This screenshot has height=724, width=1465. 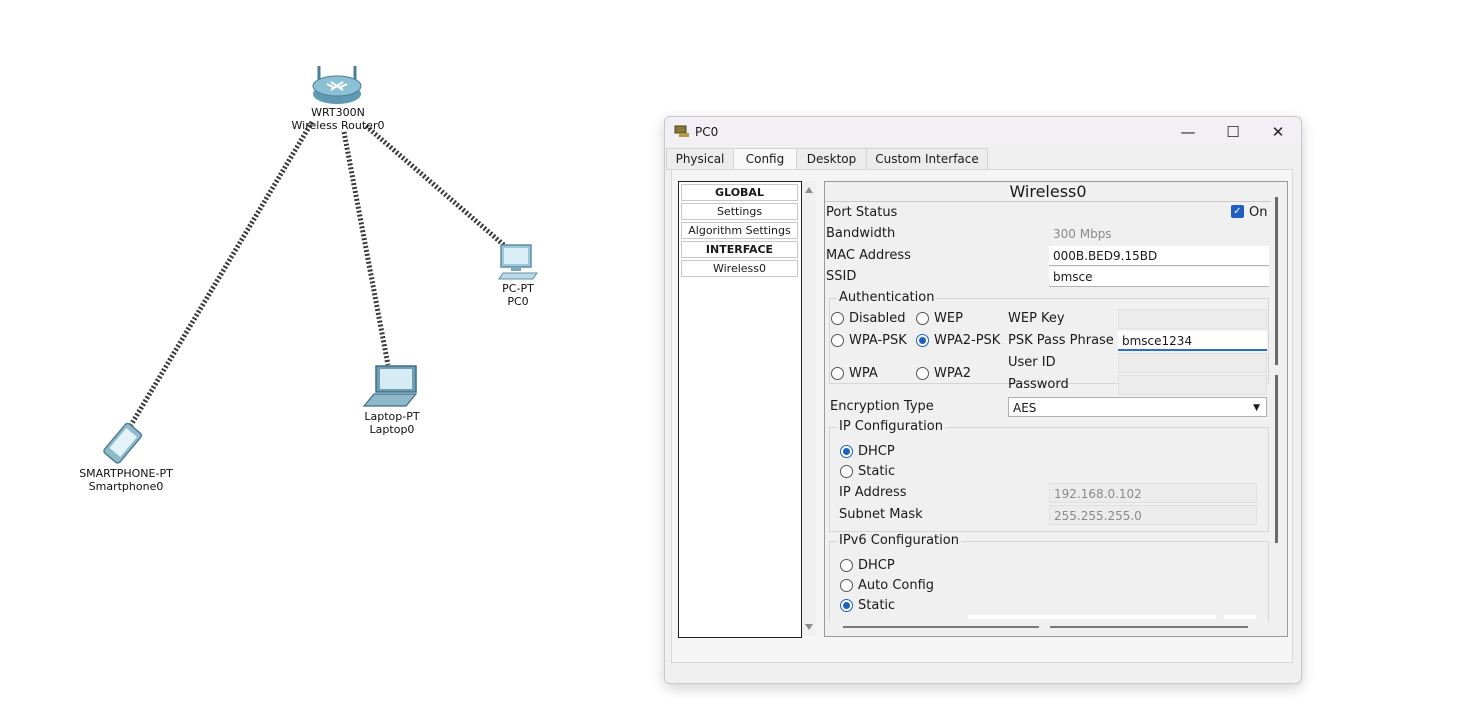 I want to click on pc-app-icon, so click(x=681, y=131).